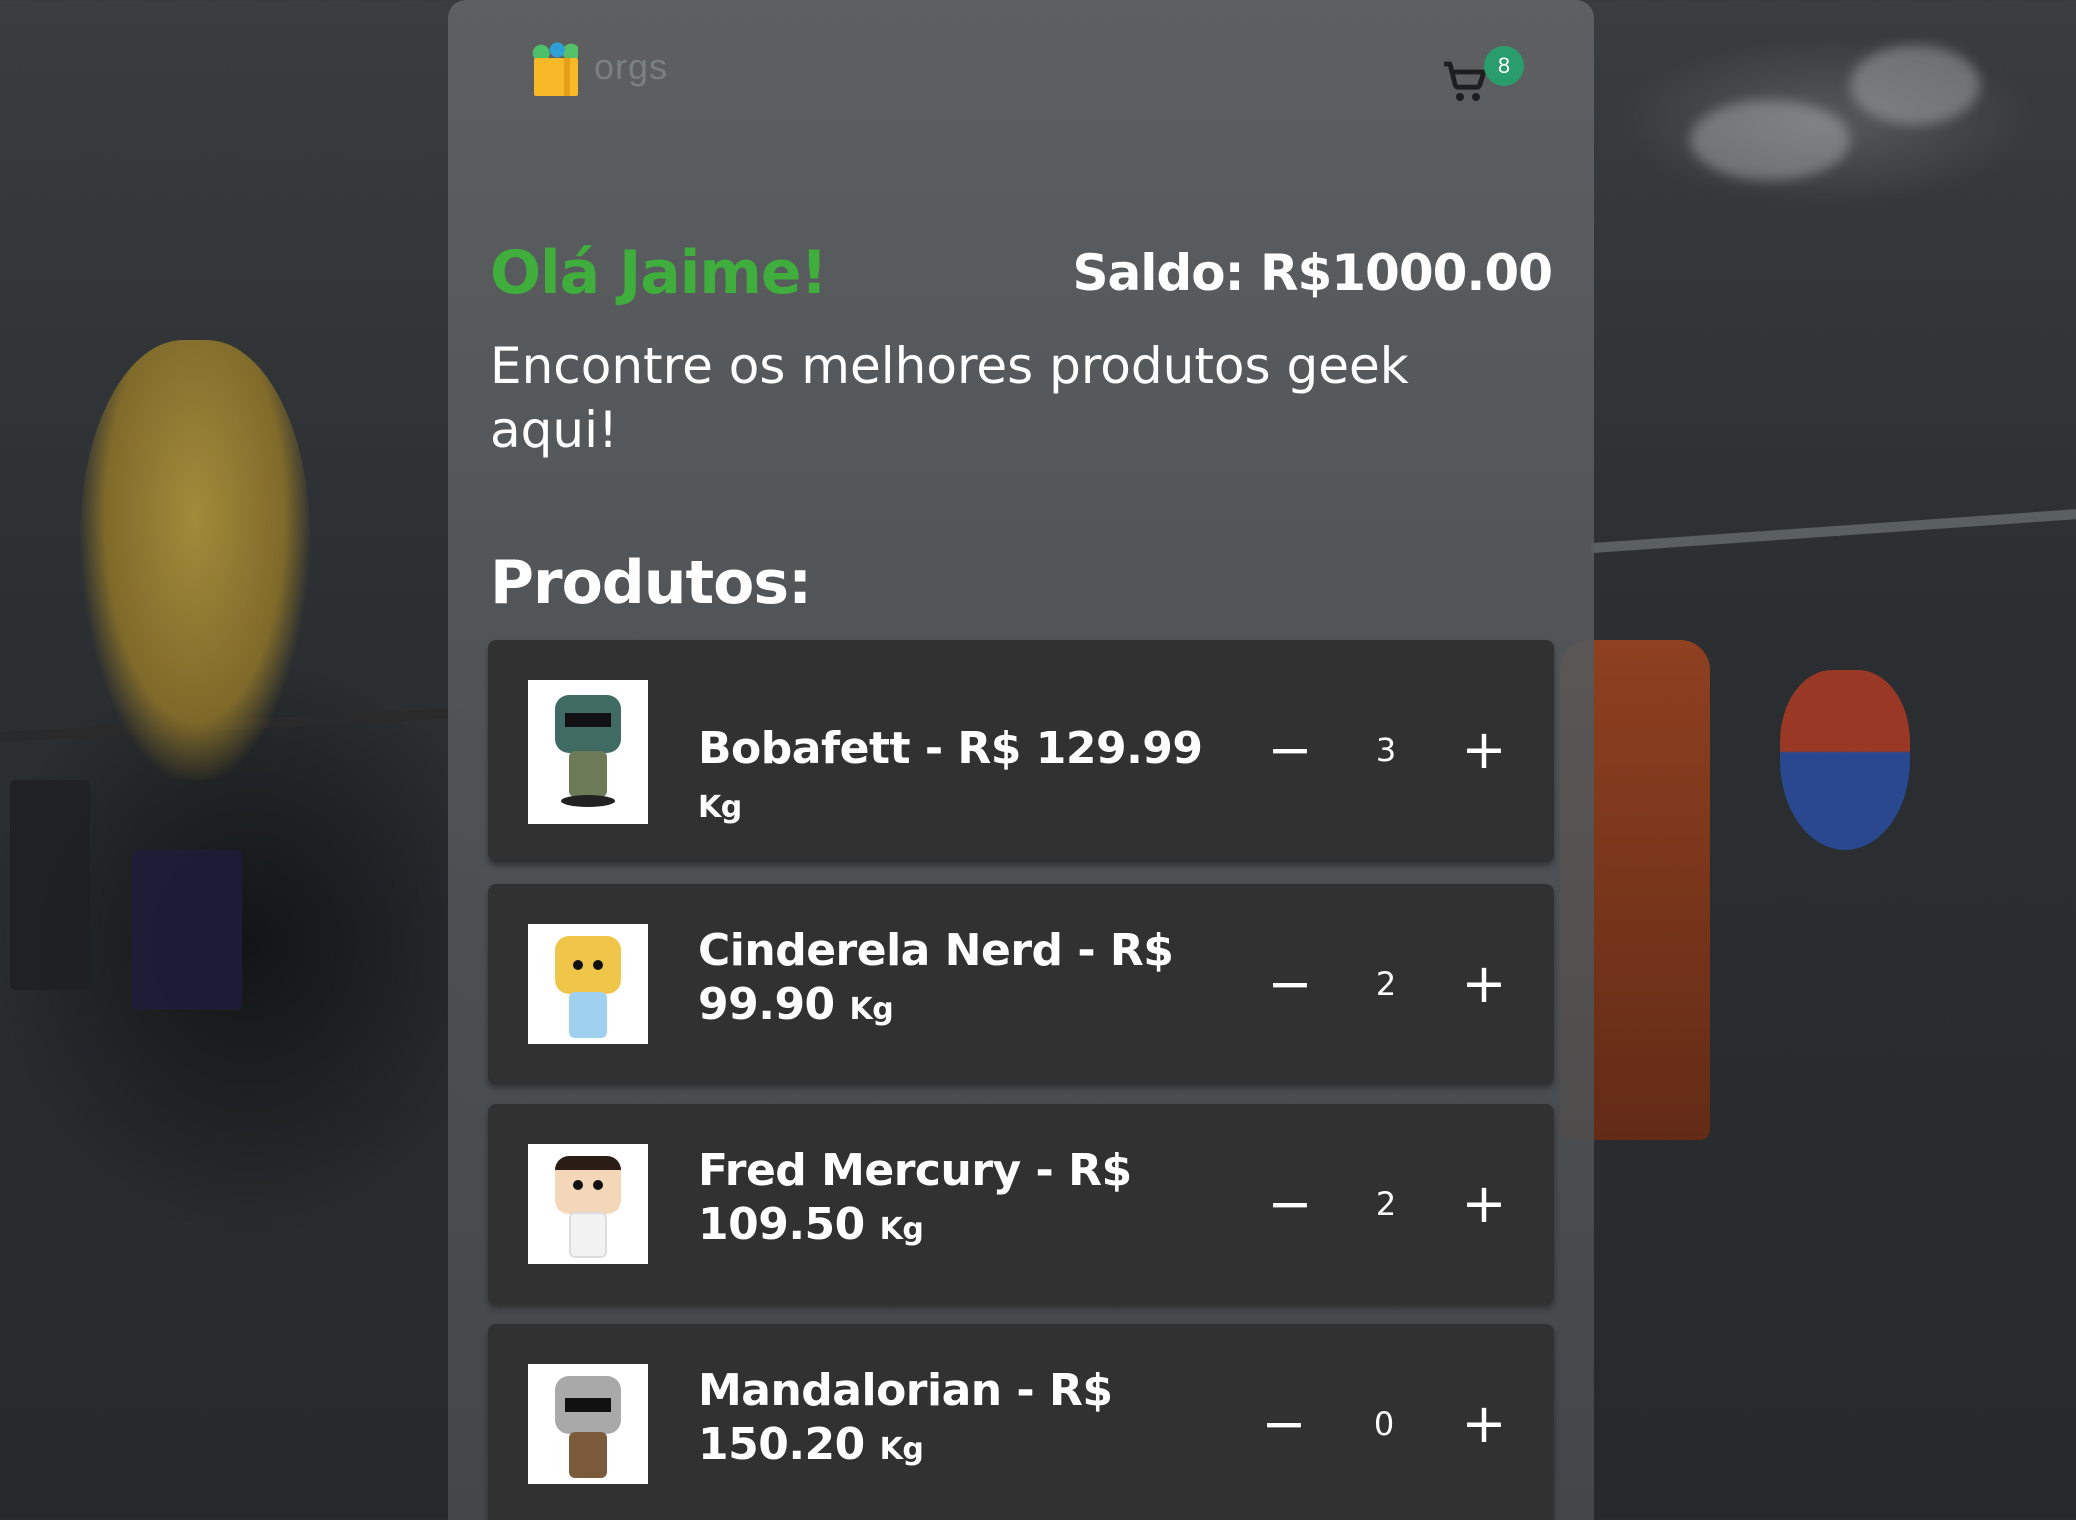 The height and width of the screenshot is (1520, 2076). What do you see at coordinates (1384, 1424) in the screenshot?
I see `quantity-value: 0` at bounding box center [1384, 1424].